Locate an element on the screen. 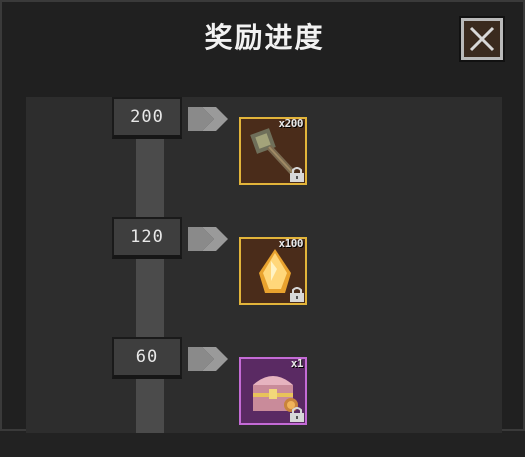 The width and height of the screenshot is (525, 457). milestone-value: 60 is located at coordinates (147, 358).